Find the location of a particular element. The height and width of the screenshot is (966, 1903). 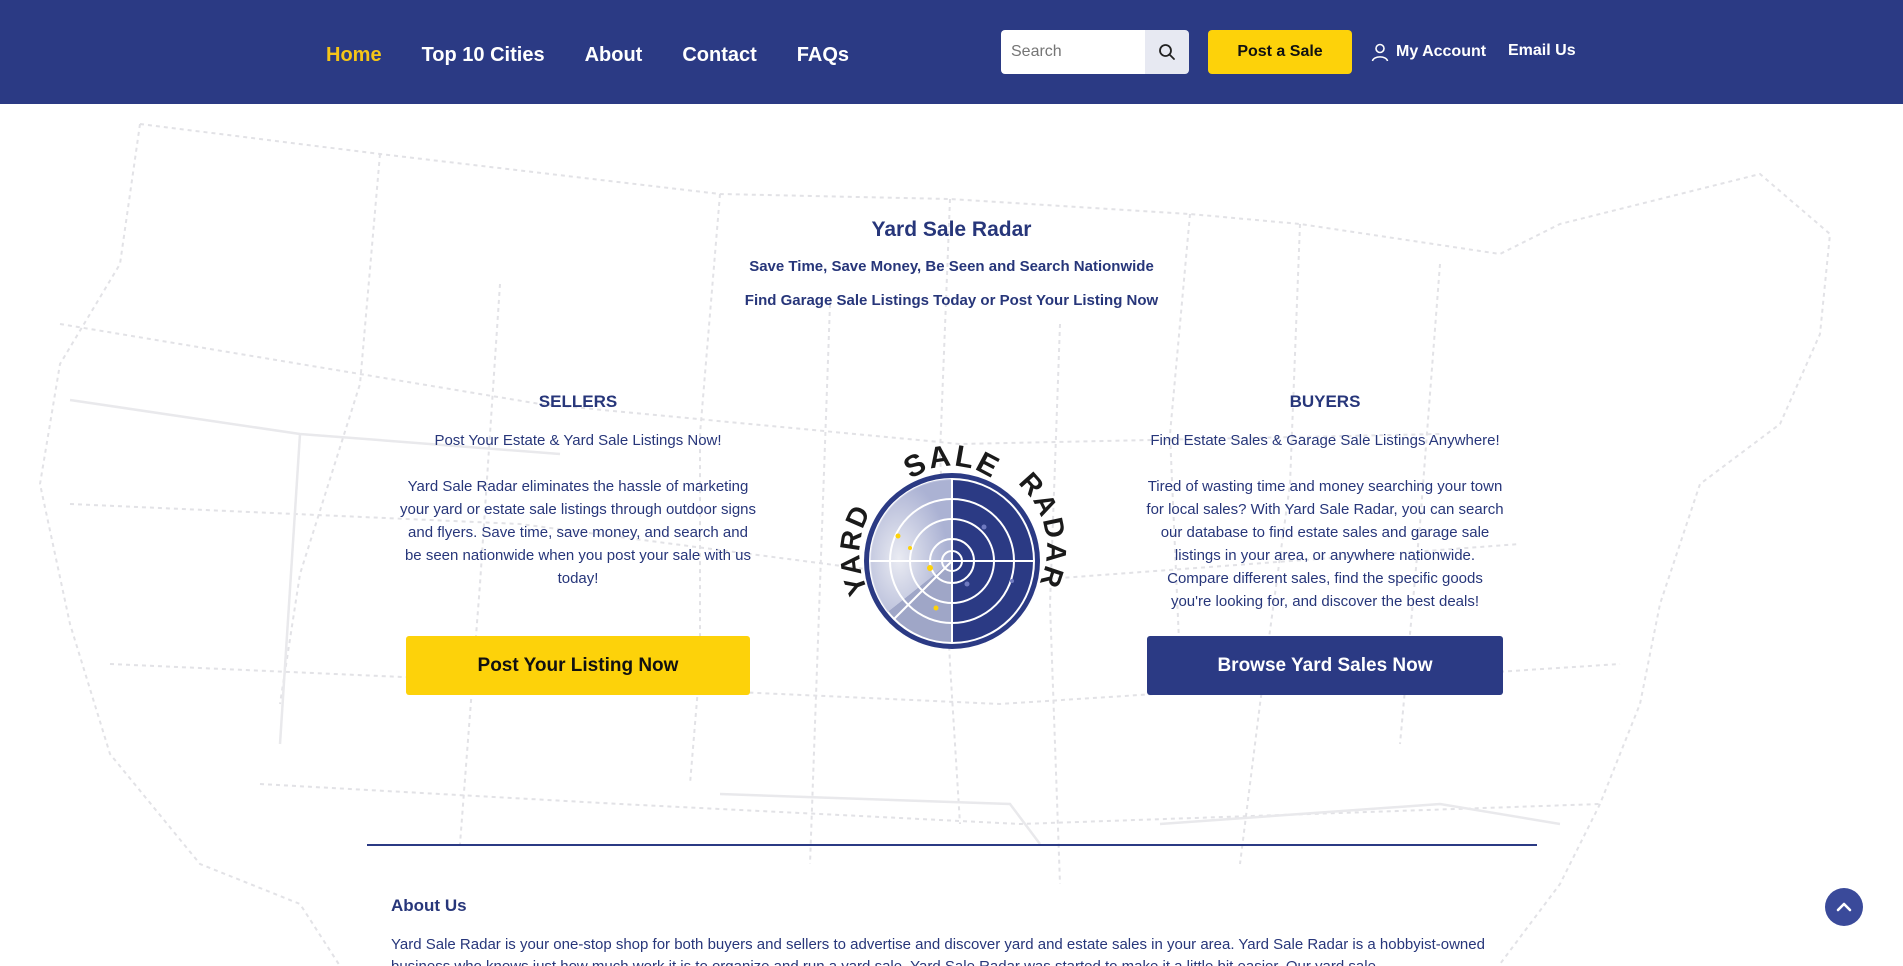

post-a-sale-button: Post a Sale is located at coordinates (1280, 52).